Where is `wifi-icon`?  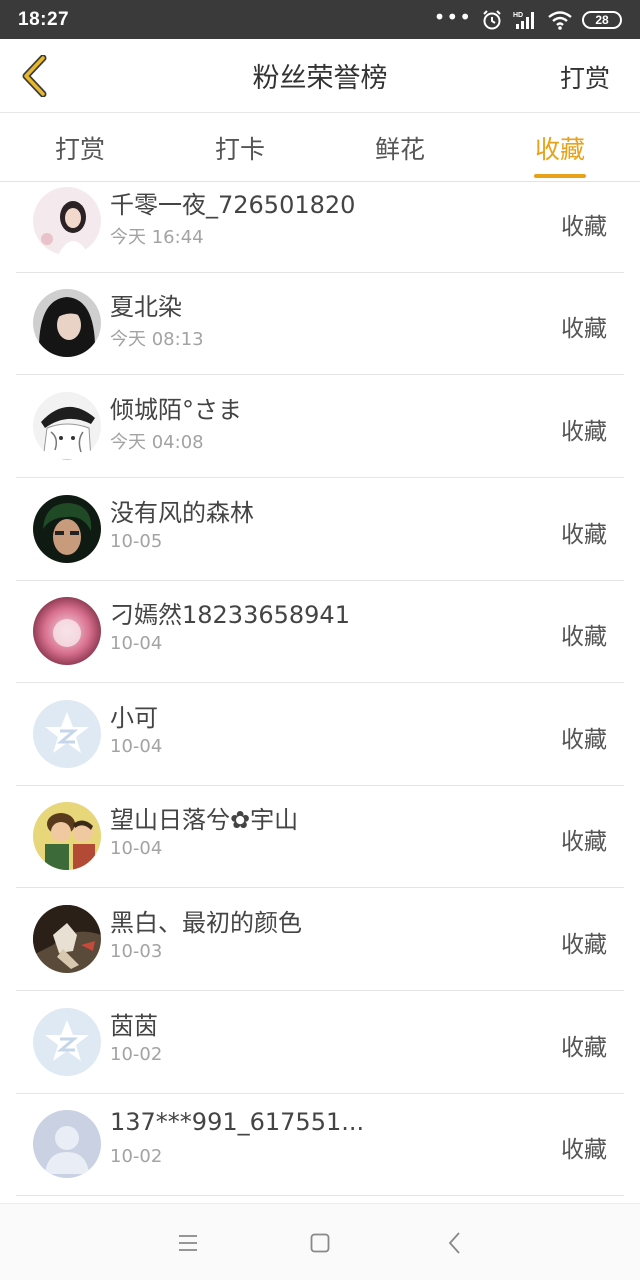
wifi-icon is located at coordinates (560, 20).